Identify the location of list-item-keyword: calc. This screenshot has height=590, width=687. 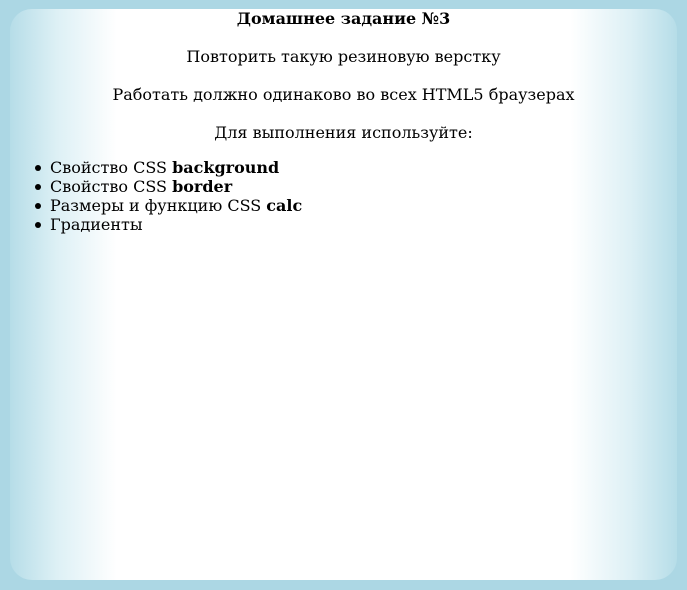
(284, 205).